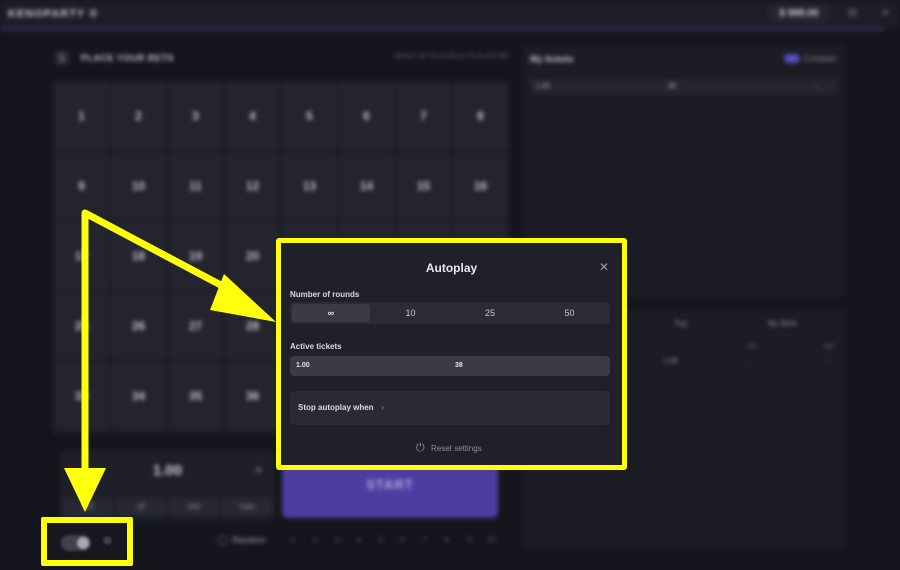  I want to click on grid-cell: 4, so click(252, 116).